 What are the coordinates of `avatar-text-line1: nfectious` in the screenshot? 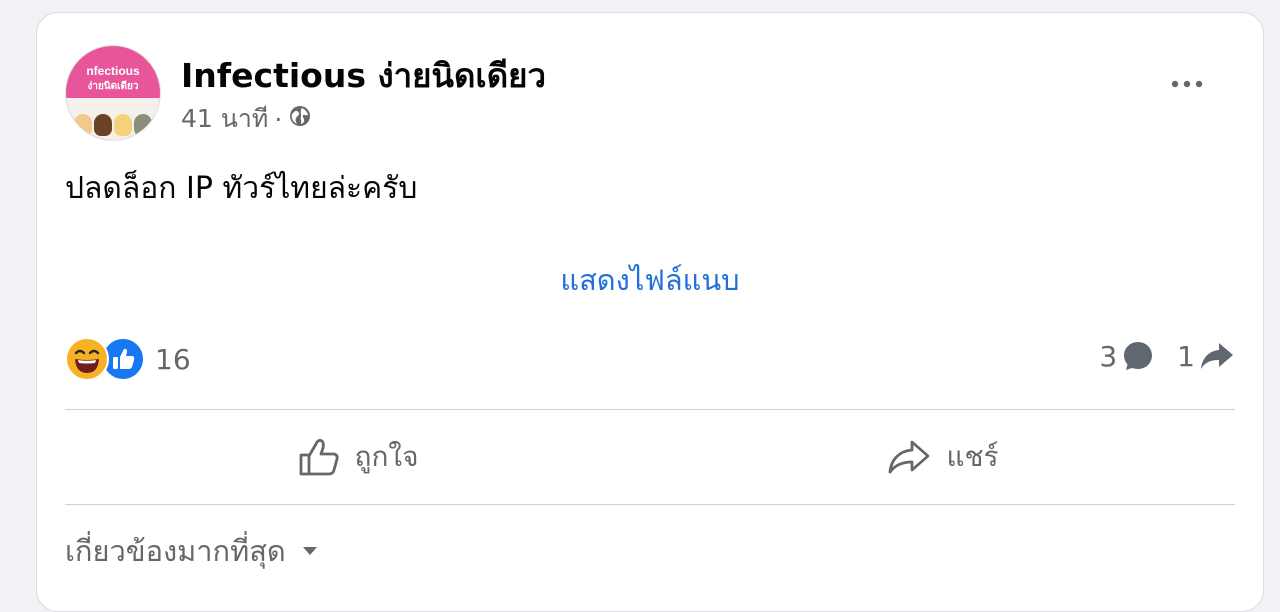 It's located at (113, 71).